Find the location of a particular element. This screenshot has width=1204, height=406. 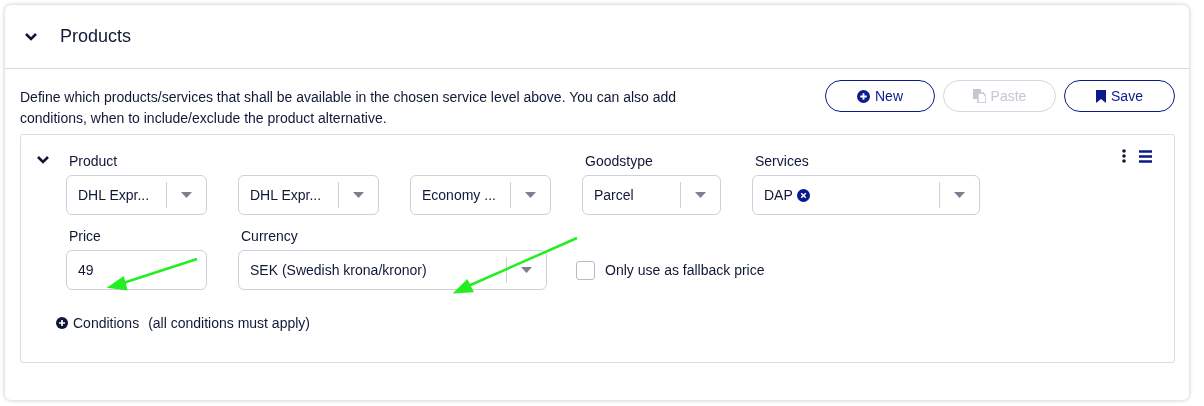

conditions-link: Conditions is located at coordinates (106, 323).